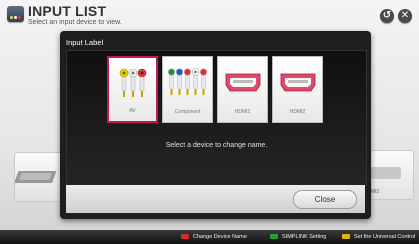  What do you see at coordinates (132, 82) in the screenshot?
I see `av-connector-icon` at bounding box center [132, 82].